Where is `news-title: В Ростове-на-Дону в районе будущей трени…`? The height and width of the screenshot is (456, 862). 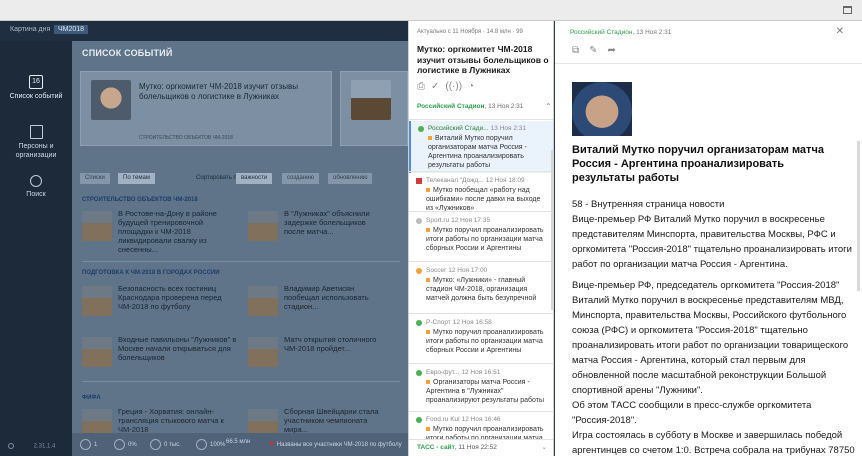
news-title: В Ростове-на-Дону в районе будущей трени… is located at coordinates (167, 231).